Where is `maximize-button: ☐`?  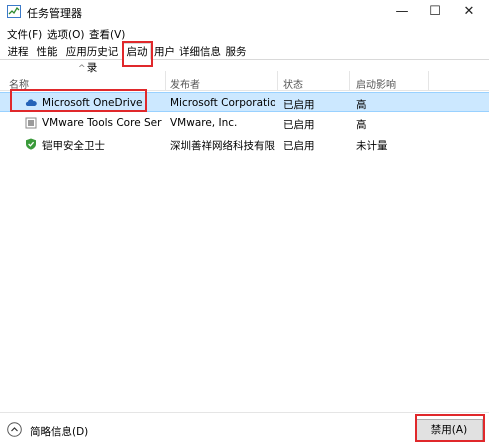
maximize-button: ☐ is located at coordinates (435, 12).